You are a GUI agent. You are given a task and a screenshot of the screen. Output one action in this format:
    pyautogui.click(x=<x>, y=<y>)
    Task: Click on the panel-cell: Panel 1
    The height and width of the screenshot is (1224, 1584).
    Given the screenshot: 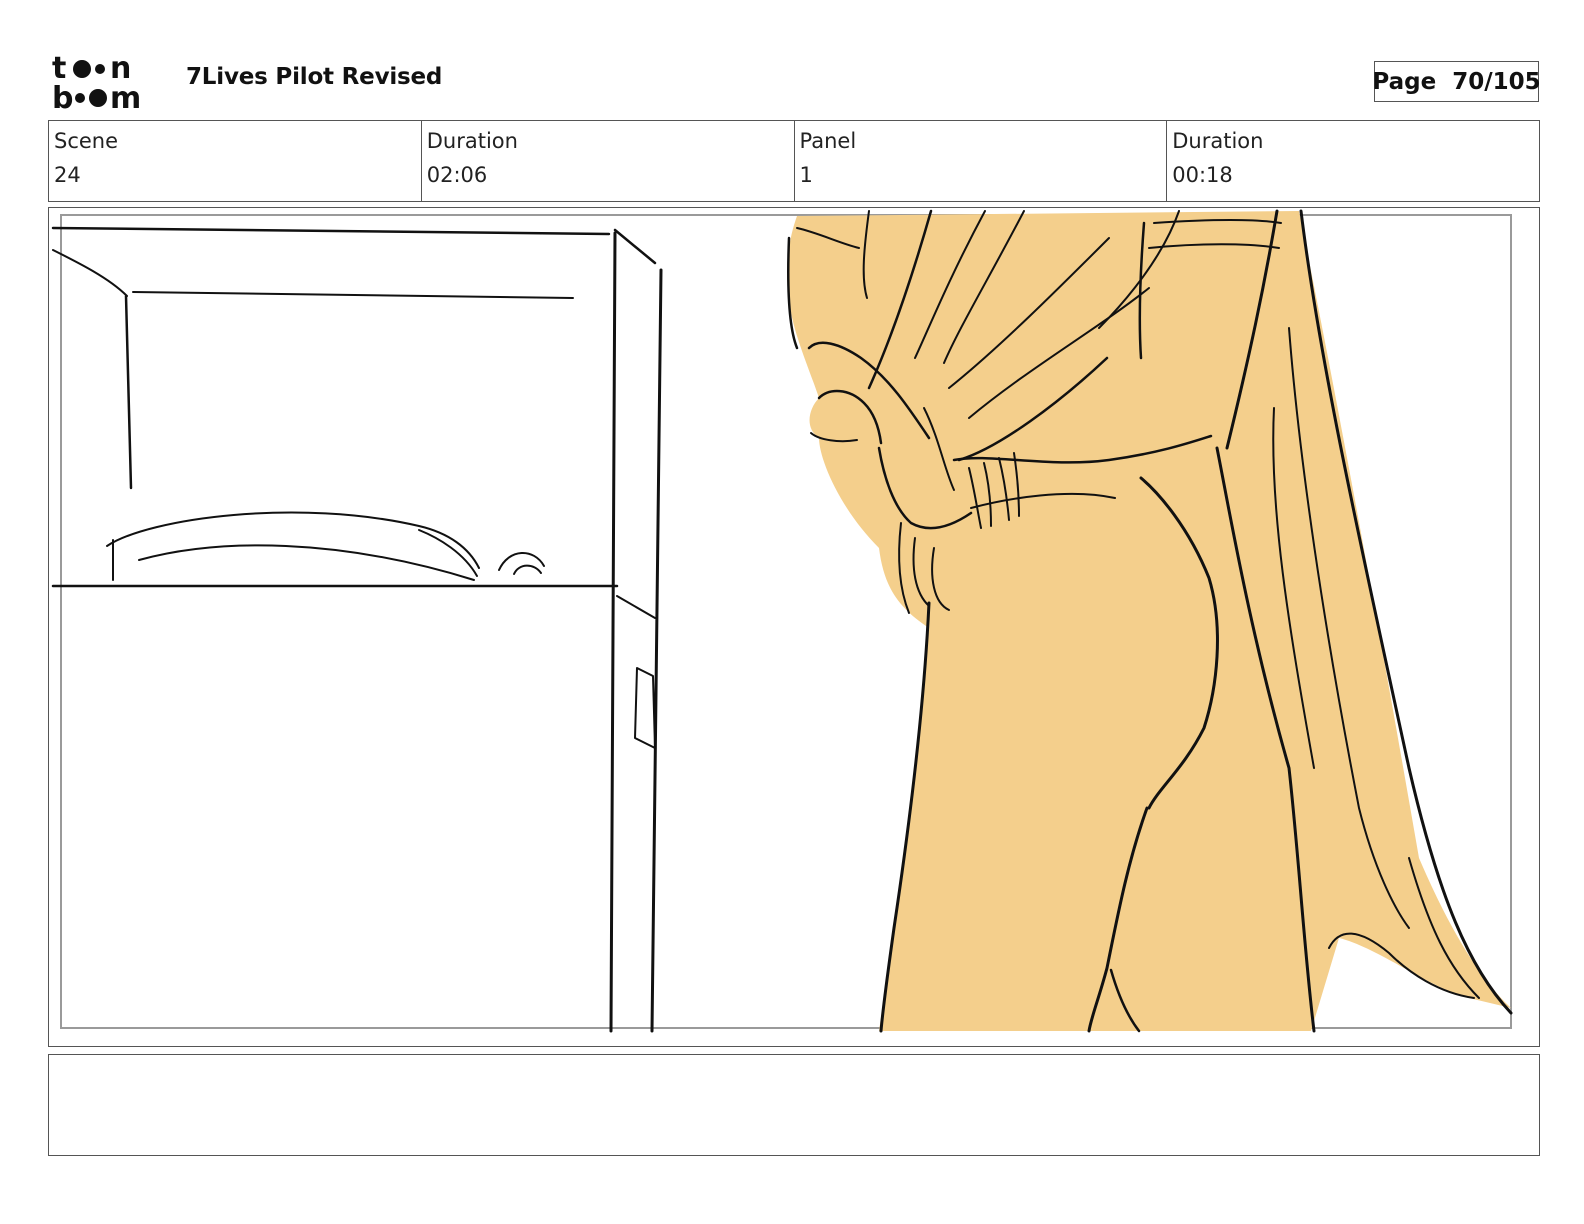 What is the action you would take?
    pyautogui.click(x=981, y=161)
    